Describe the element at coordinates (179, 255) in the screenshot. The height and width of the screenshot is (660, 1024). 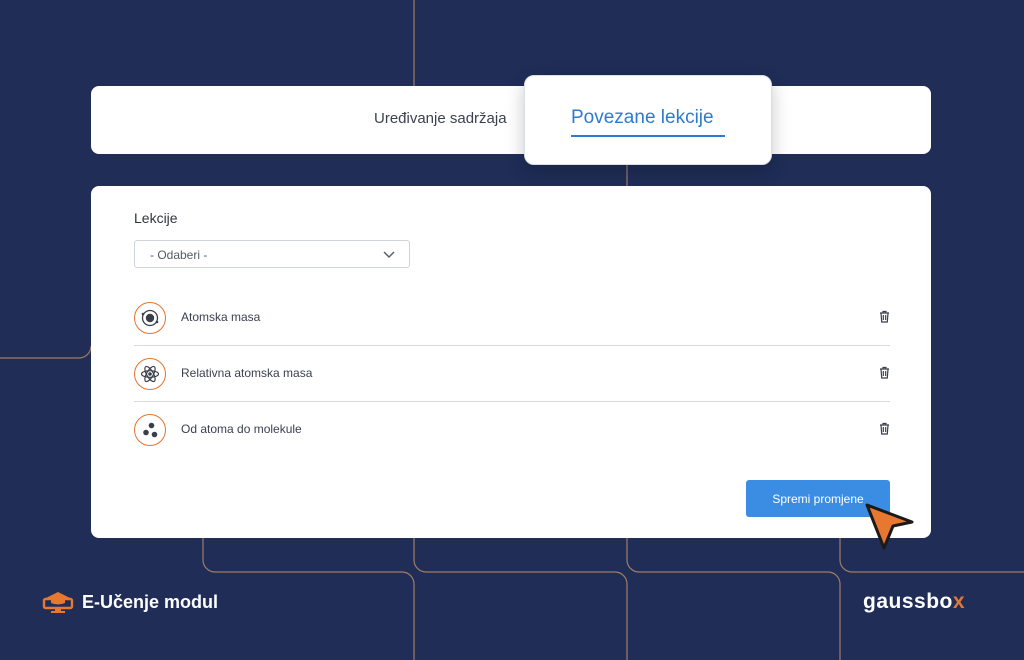
I see `lesson-select-value: - Odaberi -` at that location.